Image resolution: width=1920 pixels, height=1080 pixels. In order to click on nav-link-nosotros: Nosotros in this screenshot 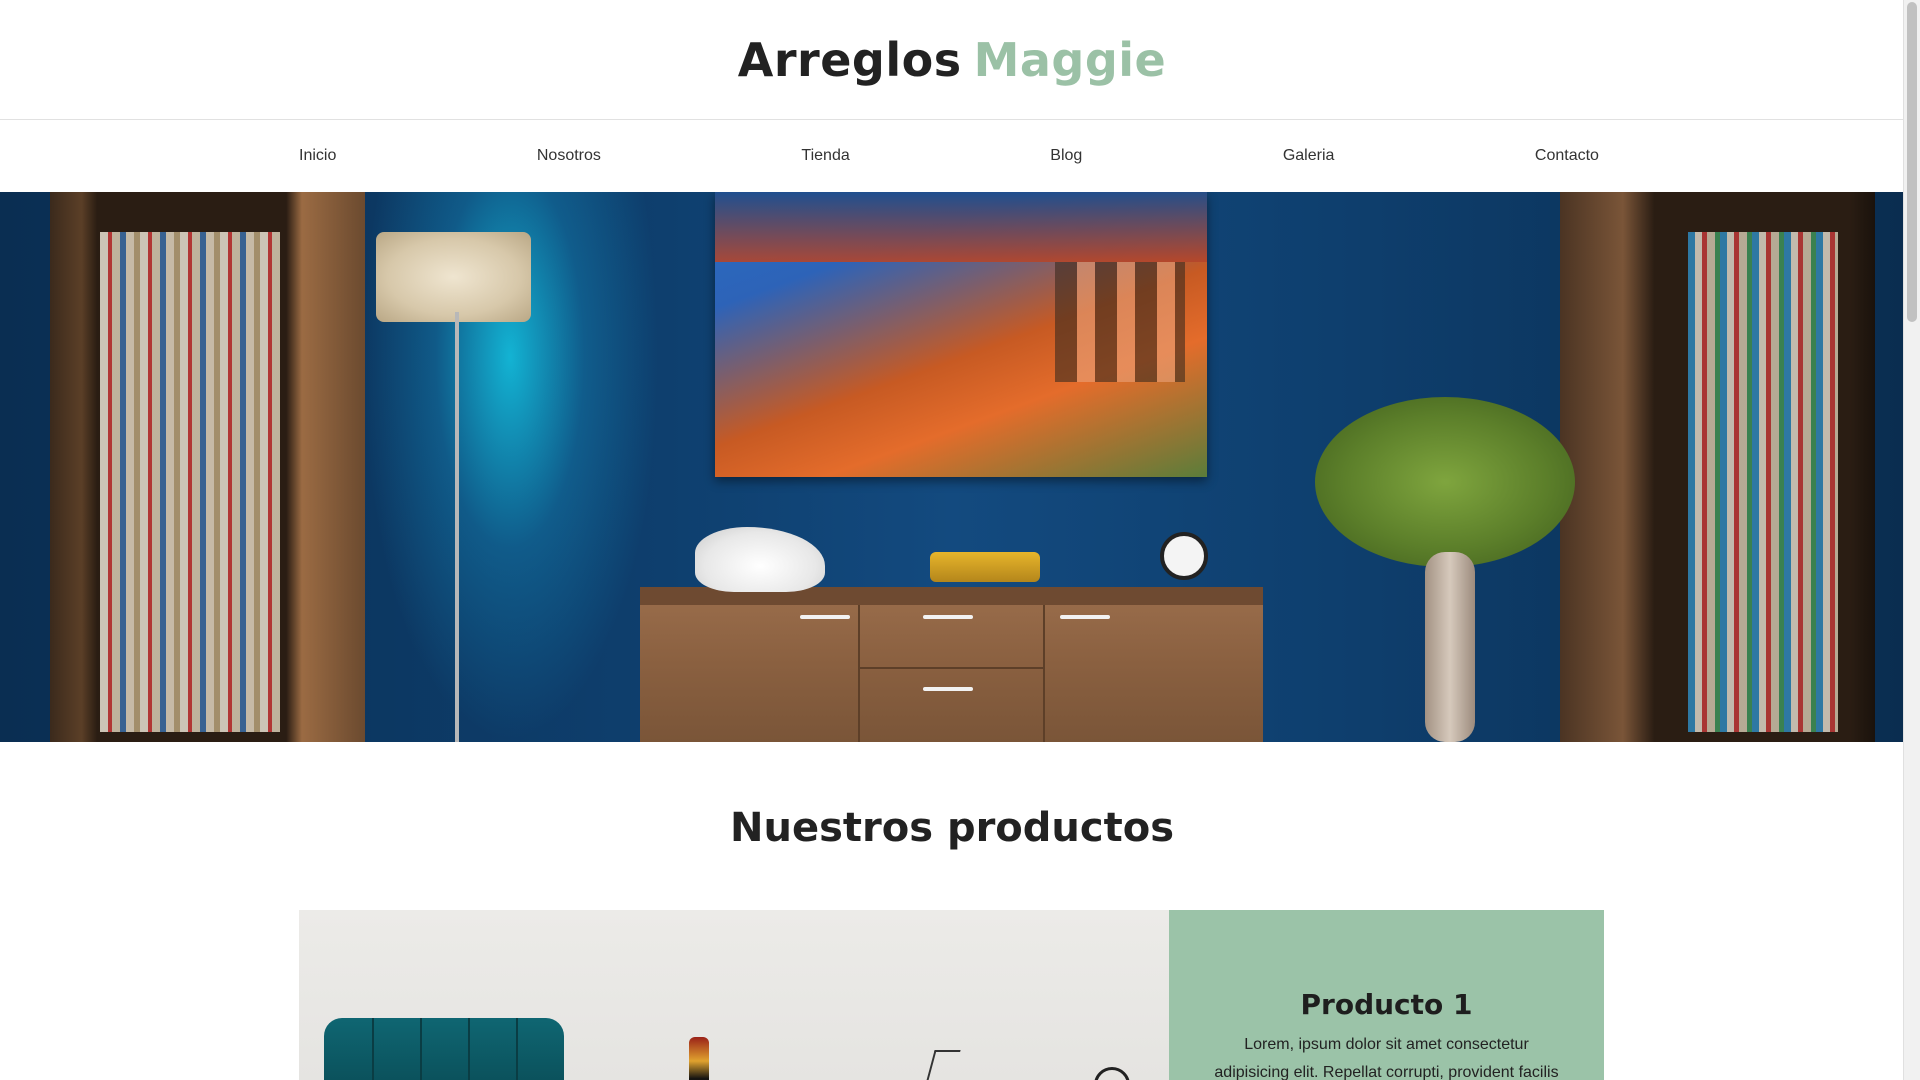, I will do `click(569, 156)`.